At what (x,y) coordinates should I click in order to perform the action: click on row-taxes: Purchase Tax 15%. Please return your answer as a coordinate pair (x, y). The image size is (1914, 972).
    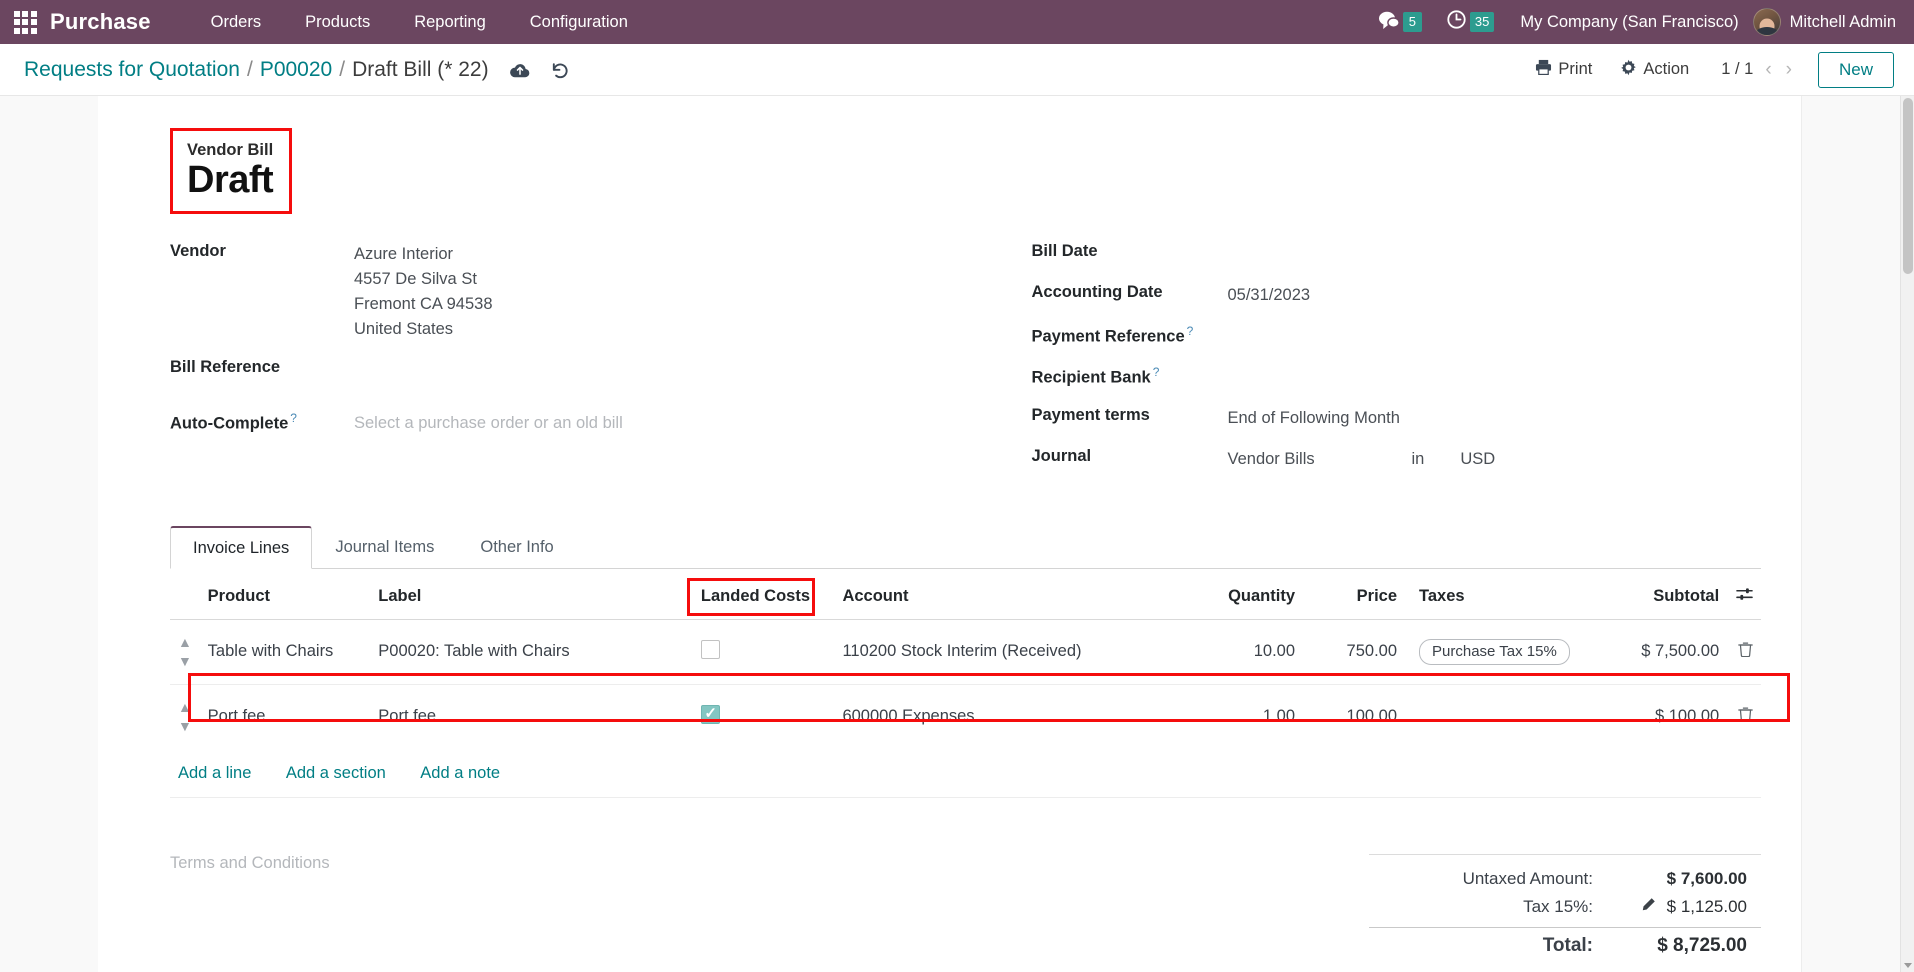
    Looking at the image, I should click on (1519, 652).